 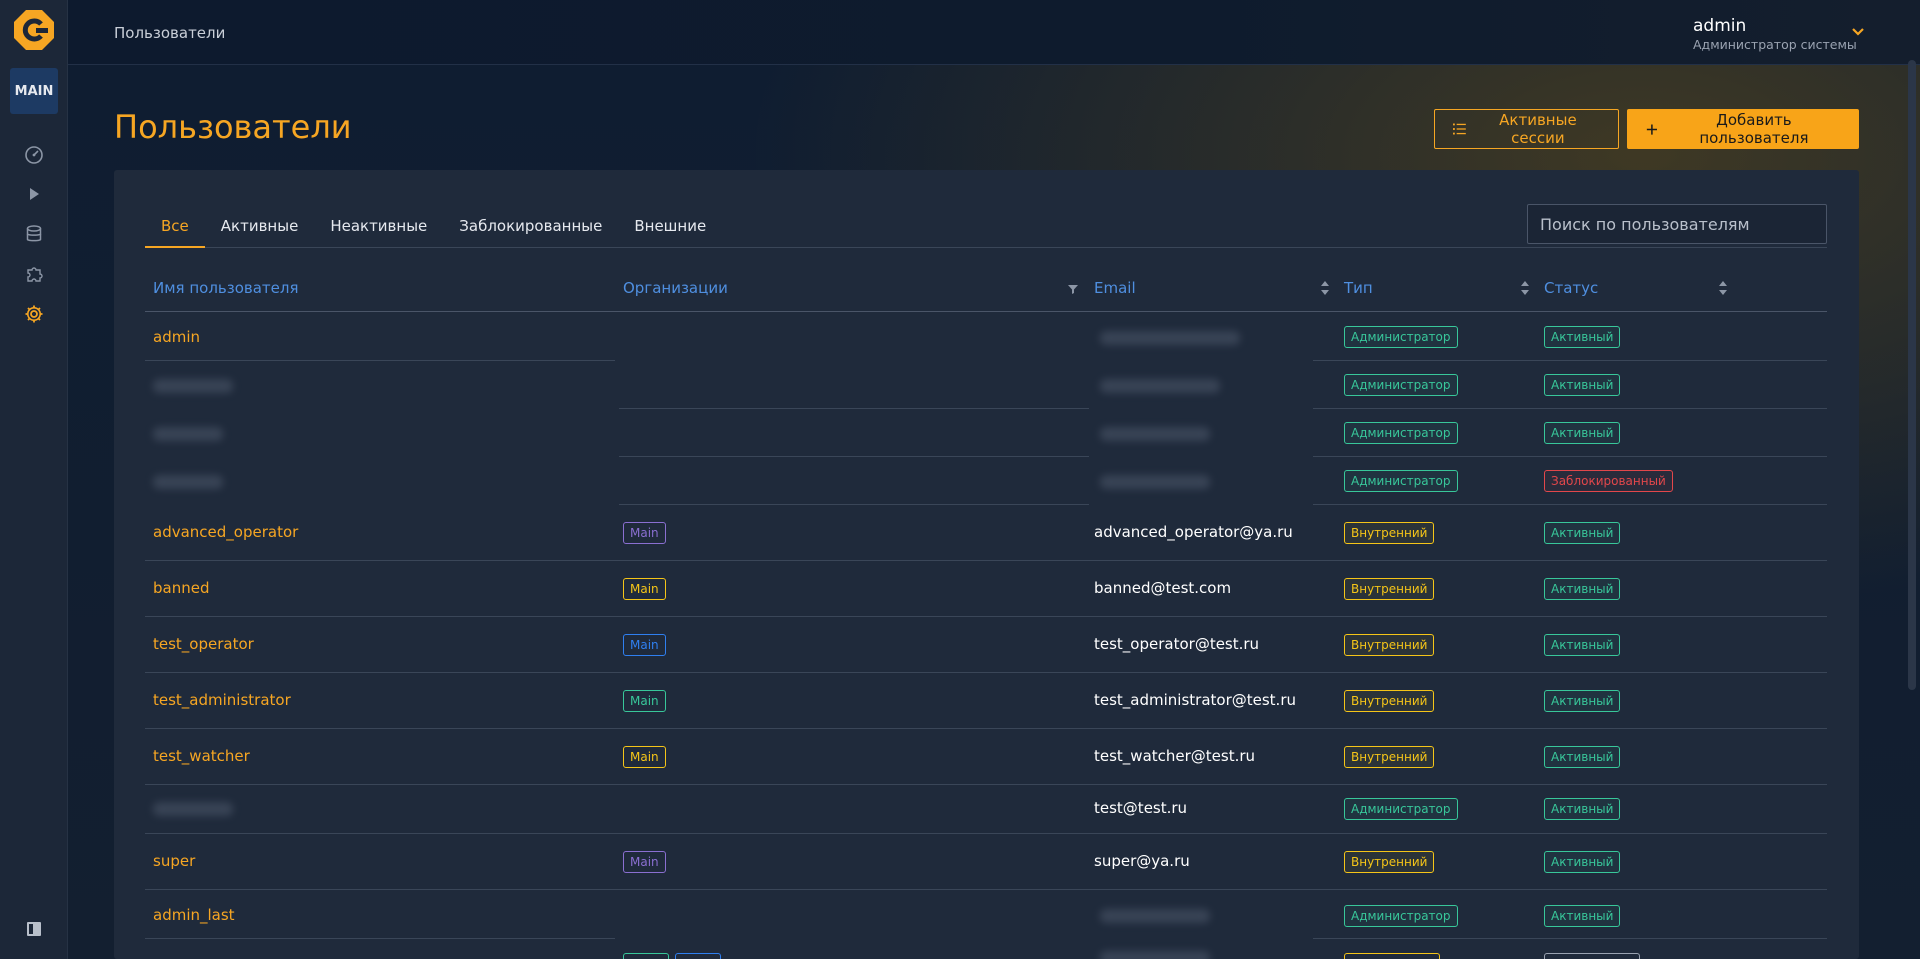 I want to click on type-badge, so click(x=1392, y=956).